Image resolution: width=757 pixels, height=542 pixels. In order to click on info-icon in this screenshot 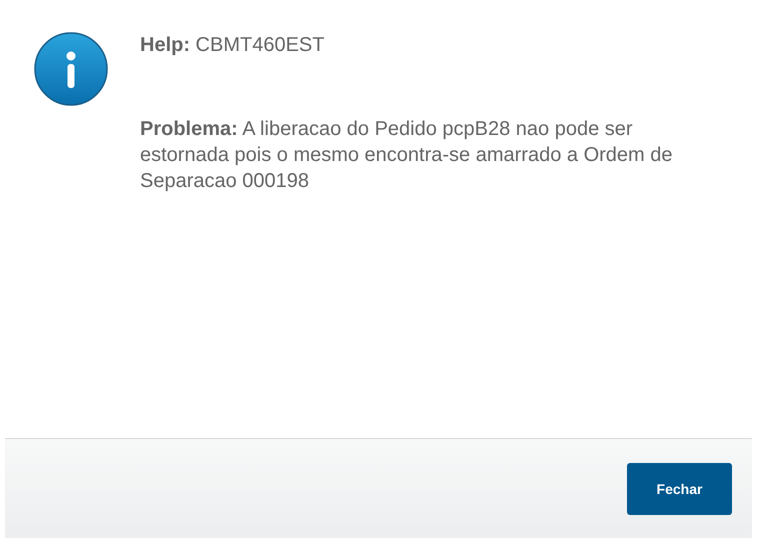, I will do `click(71, 69)`.